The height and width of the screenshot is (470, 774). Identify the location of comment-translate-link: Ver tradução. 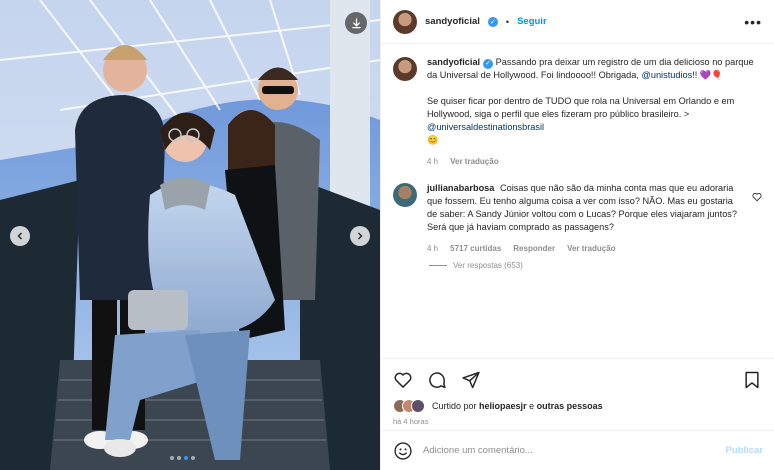
(591, 248).